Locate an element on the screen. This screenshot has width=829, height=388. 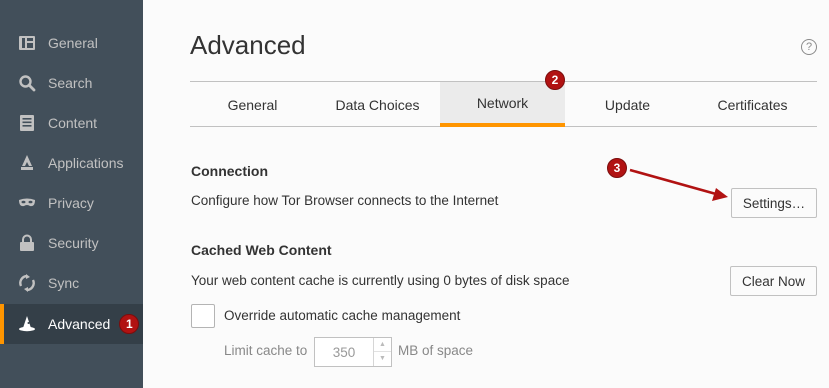
content-icon is located at coordinates (27, 123).